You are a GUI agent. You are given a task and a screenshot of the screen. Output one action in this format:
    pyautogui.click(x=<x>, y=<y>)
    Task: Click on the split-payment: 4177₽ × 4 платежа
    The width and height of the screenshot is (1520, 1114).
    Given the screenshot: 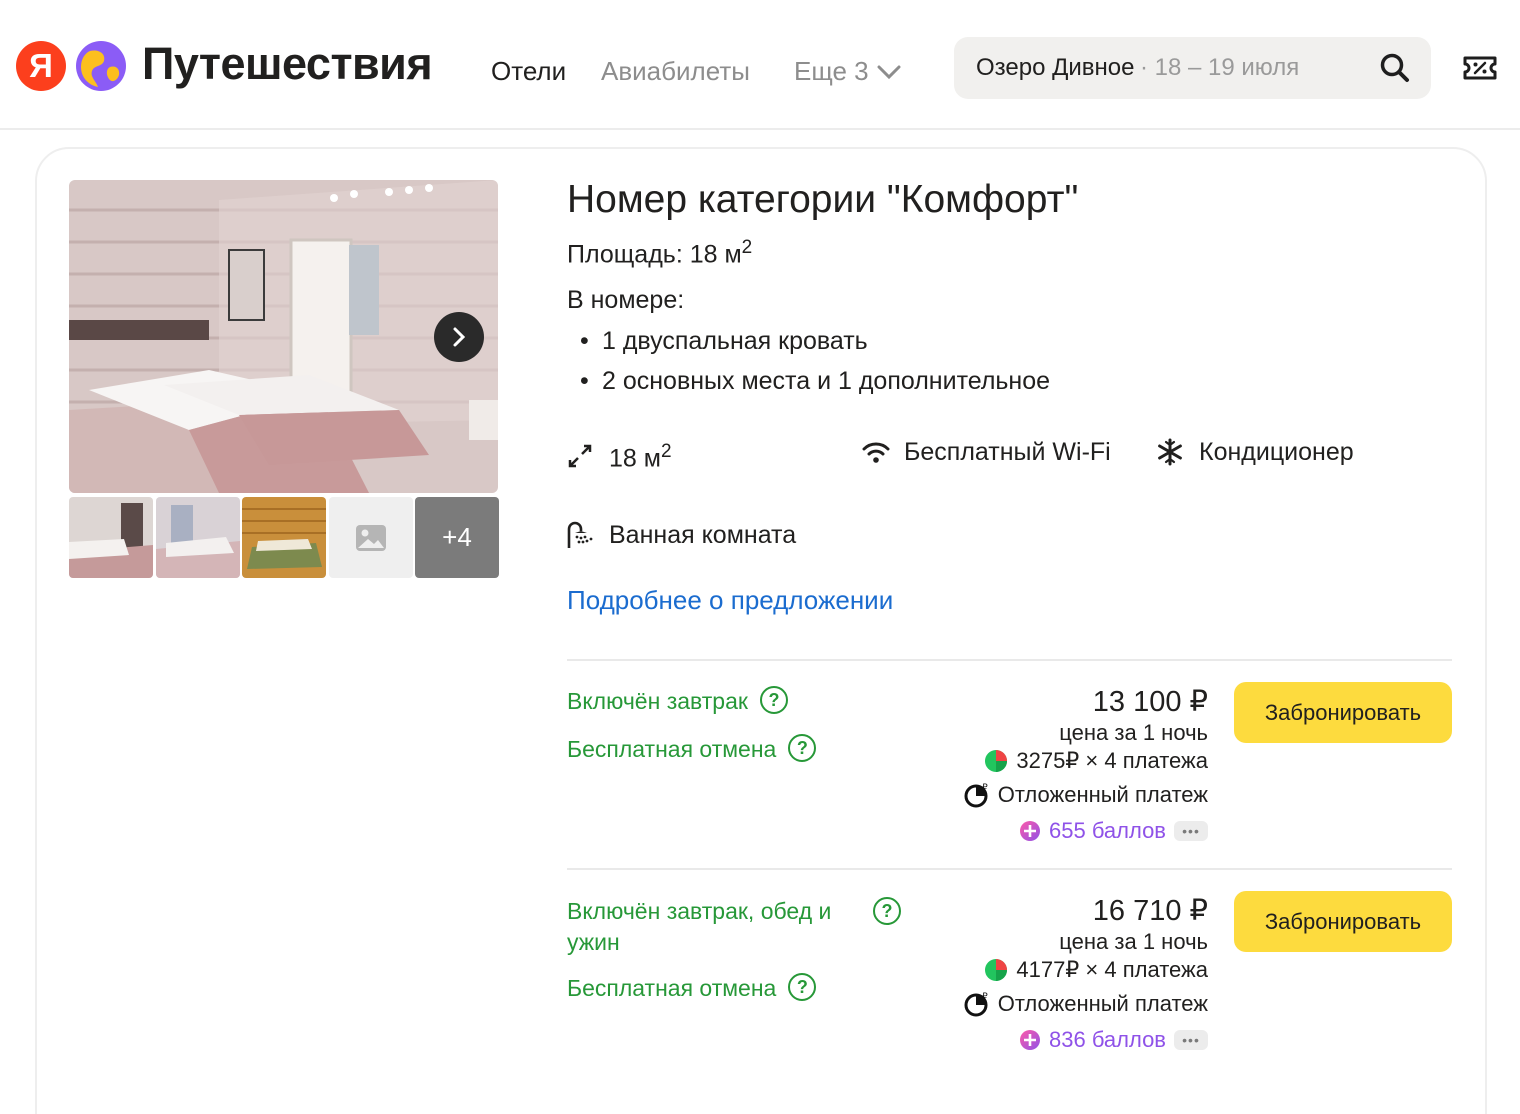 What is the action you would take?
    pyautogui.click(x=1096, y=970)
    